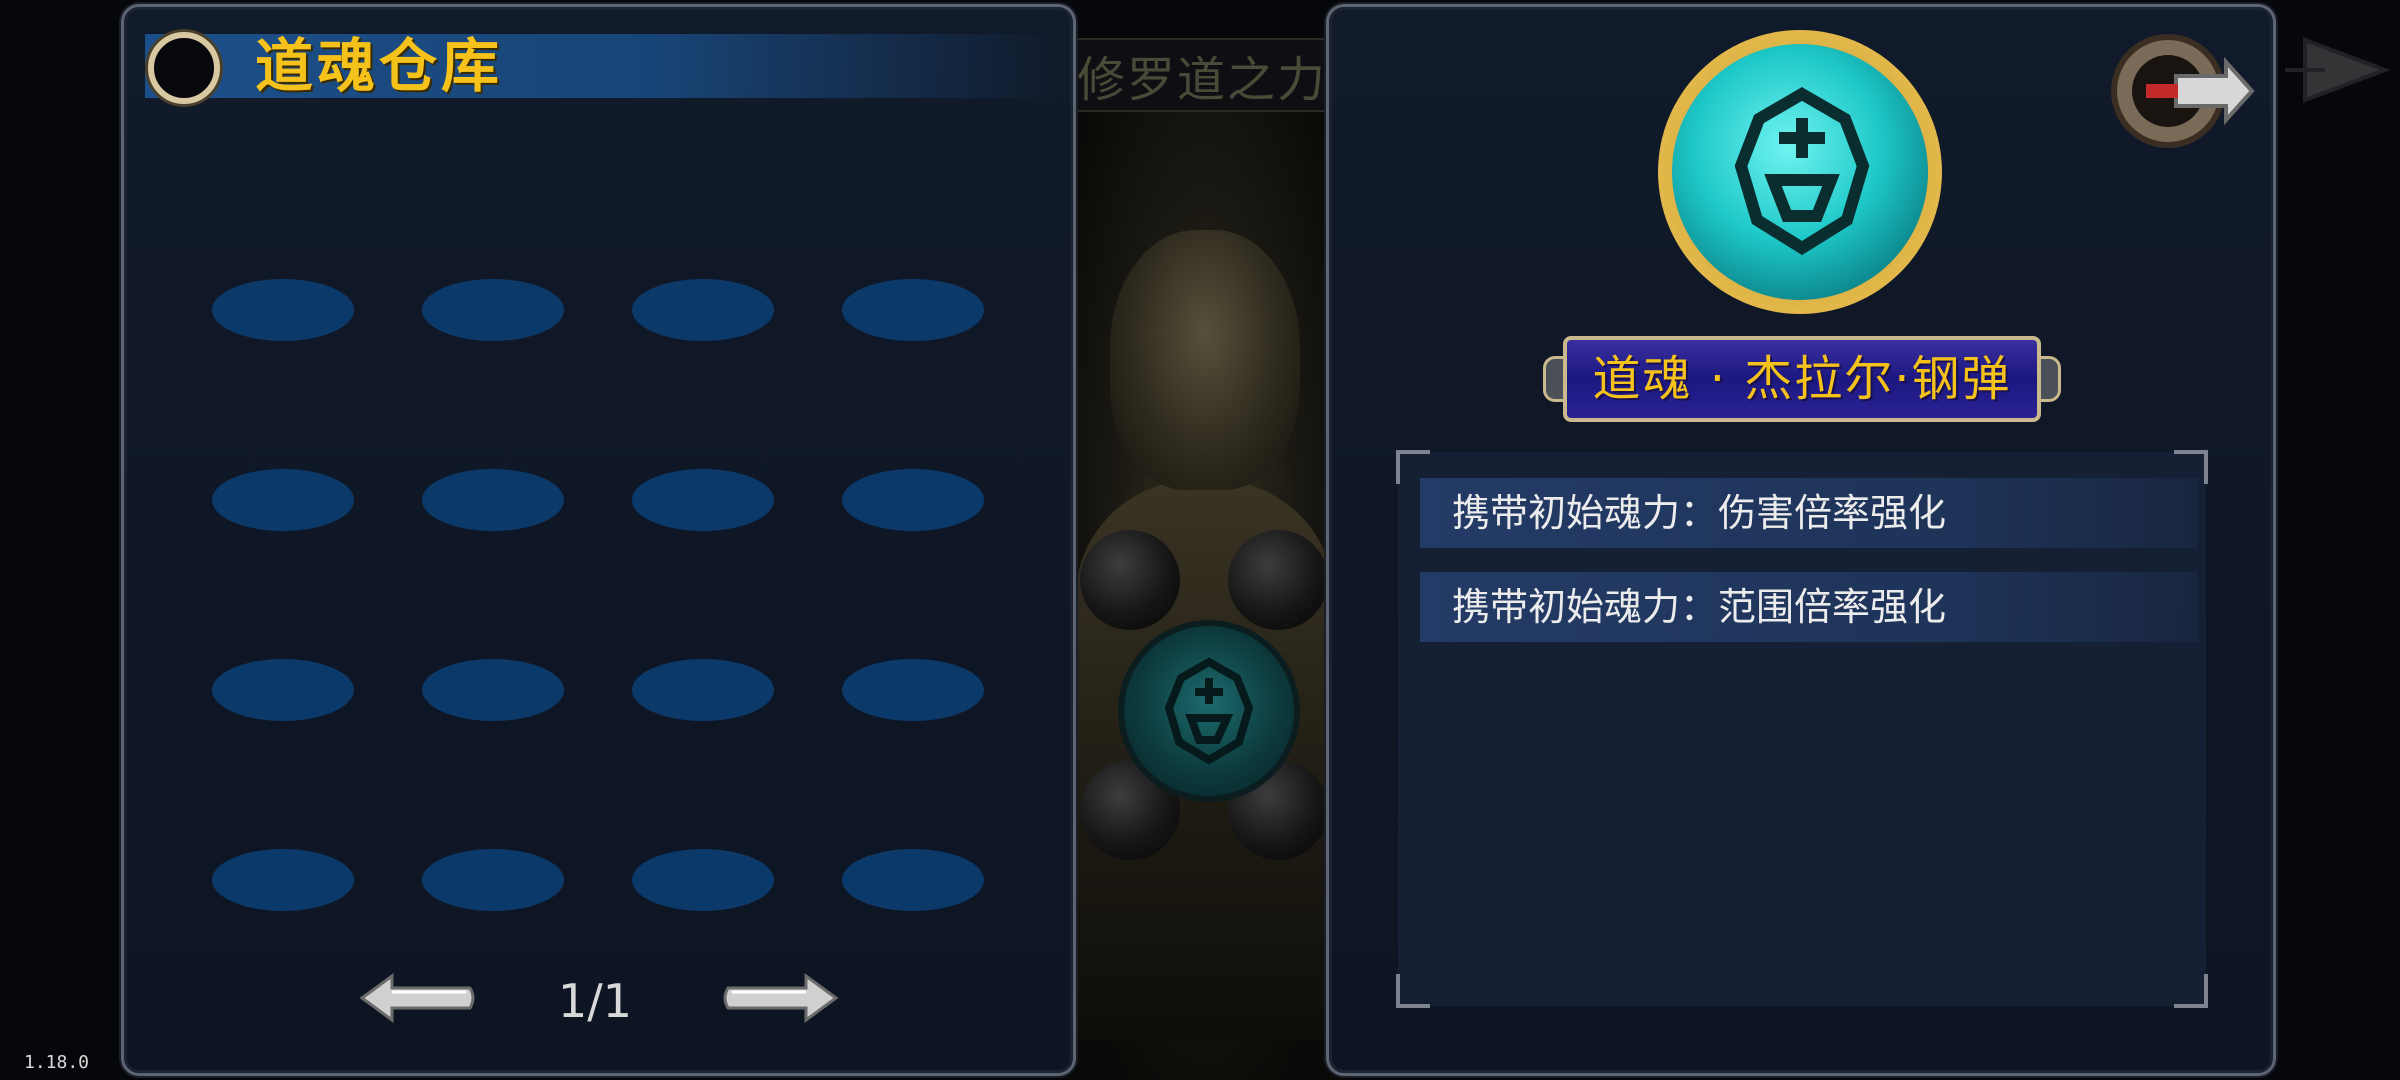  I want to click on title-ring-icon, so click(184, 68).